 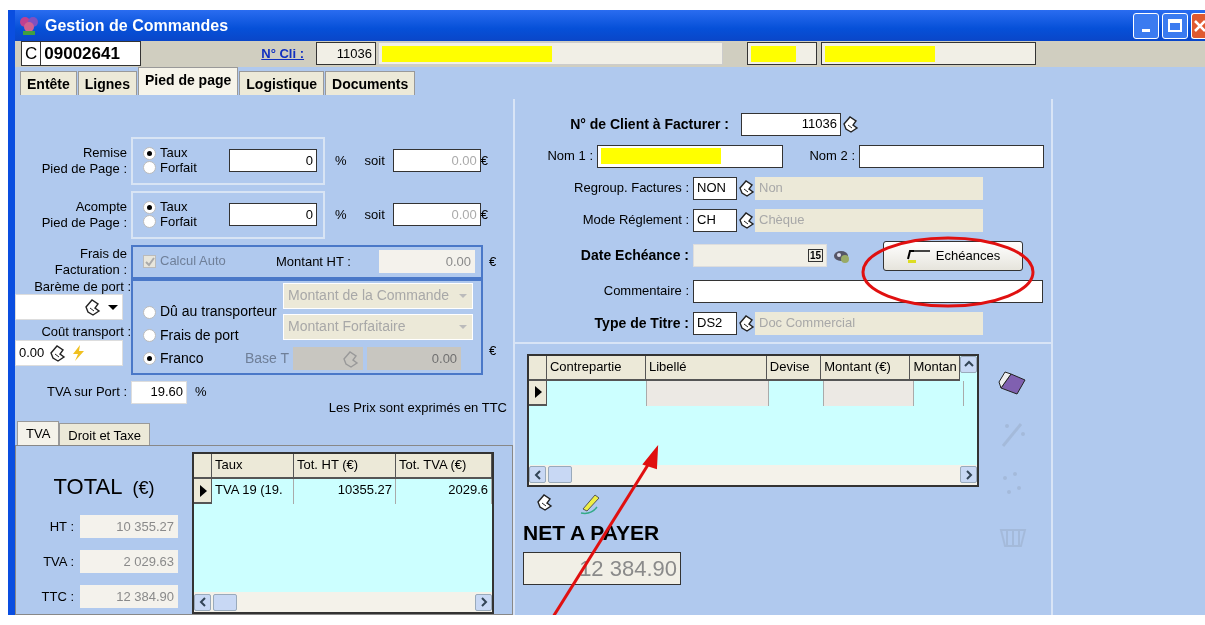 What do you see at coordinates (193, 261) in the screenshot?
I see `checkbox-label: Calcul Auto` at bounding box center [193, 261].